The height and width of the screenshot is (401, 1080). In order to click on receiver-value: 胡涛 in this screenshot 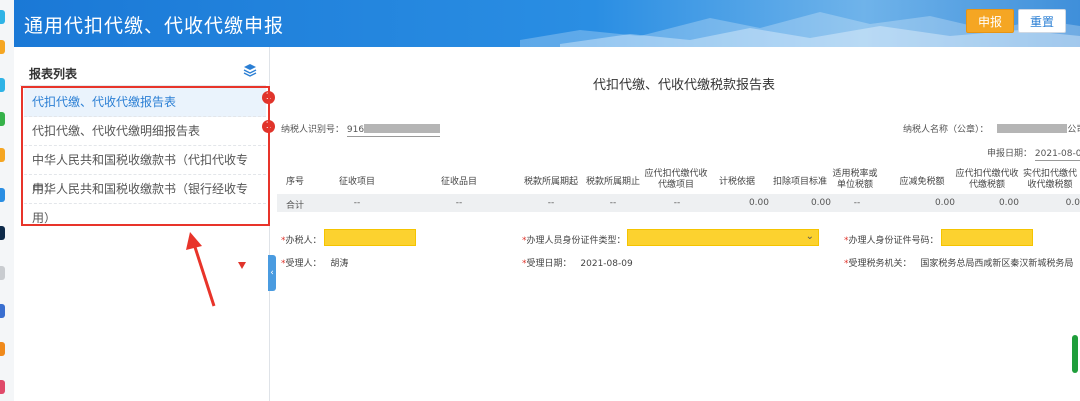, I will do `click(339, 264)`.